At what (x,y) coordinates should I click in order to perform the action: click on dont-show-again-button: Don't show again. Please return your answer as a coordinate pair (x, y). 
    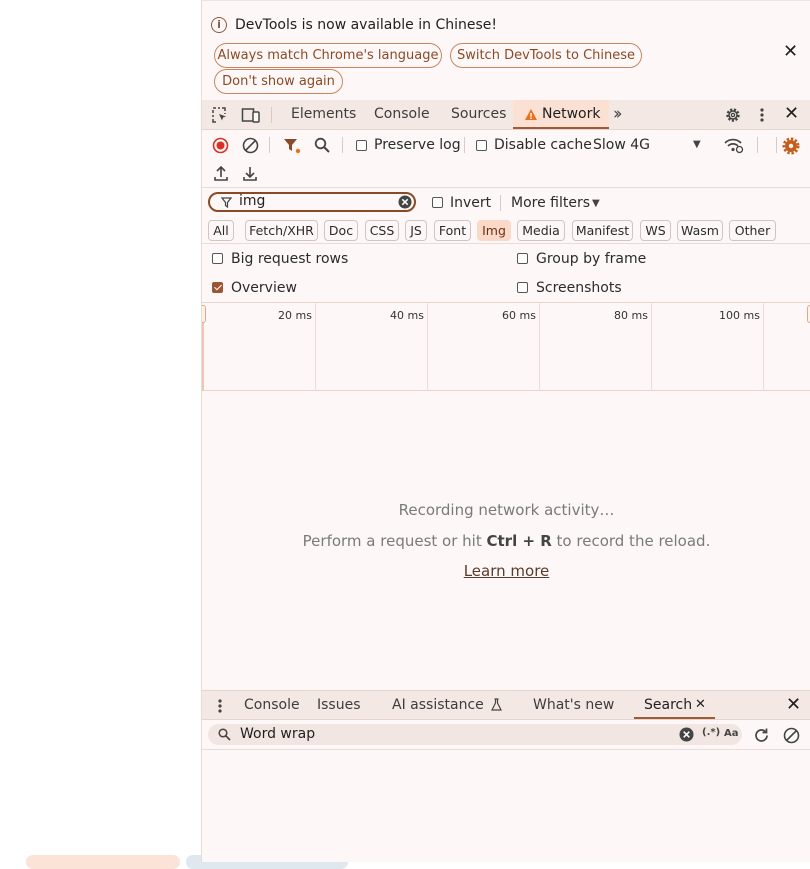
    Looking at the image, I should click on (278, 81).